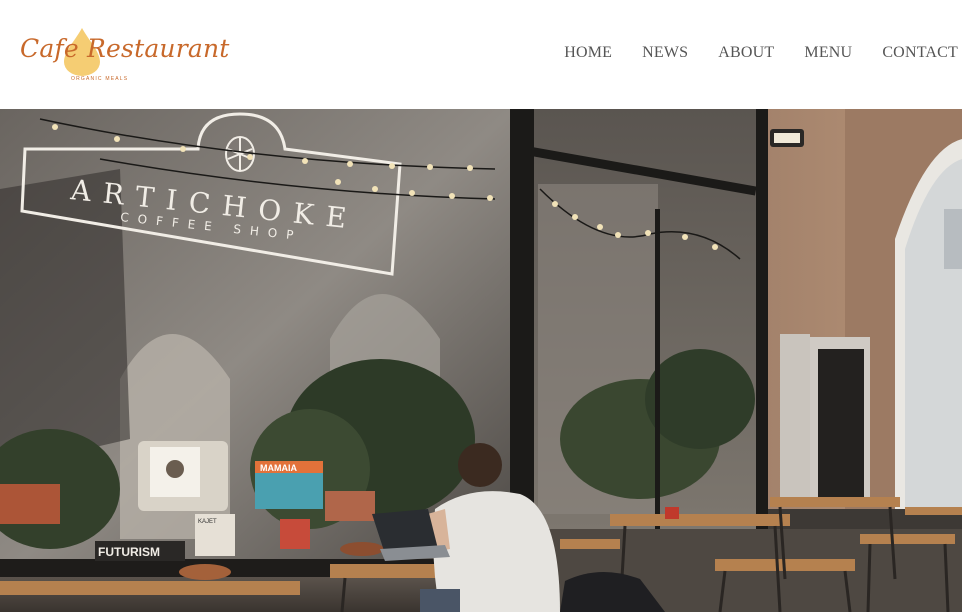 Image resolution: width=962 pixels, height=612 pixels. What do you see at coordinates (125, 48) in the screenshot?
I see `logo-title: Cafe Restaurant` at bounding box center [125, 48].